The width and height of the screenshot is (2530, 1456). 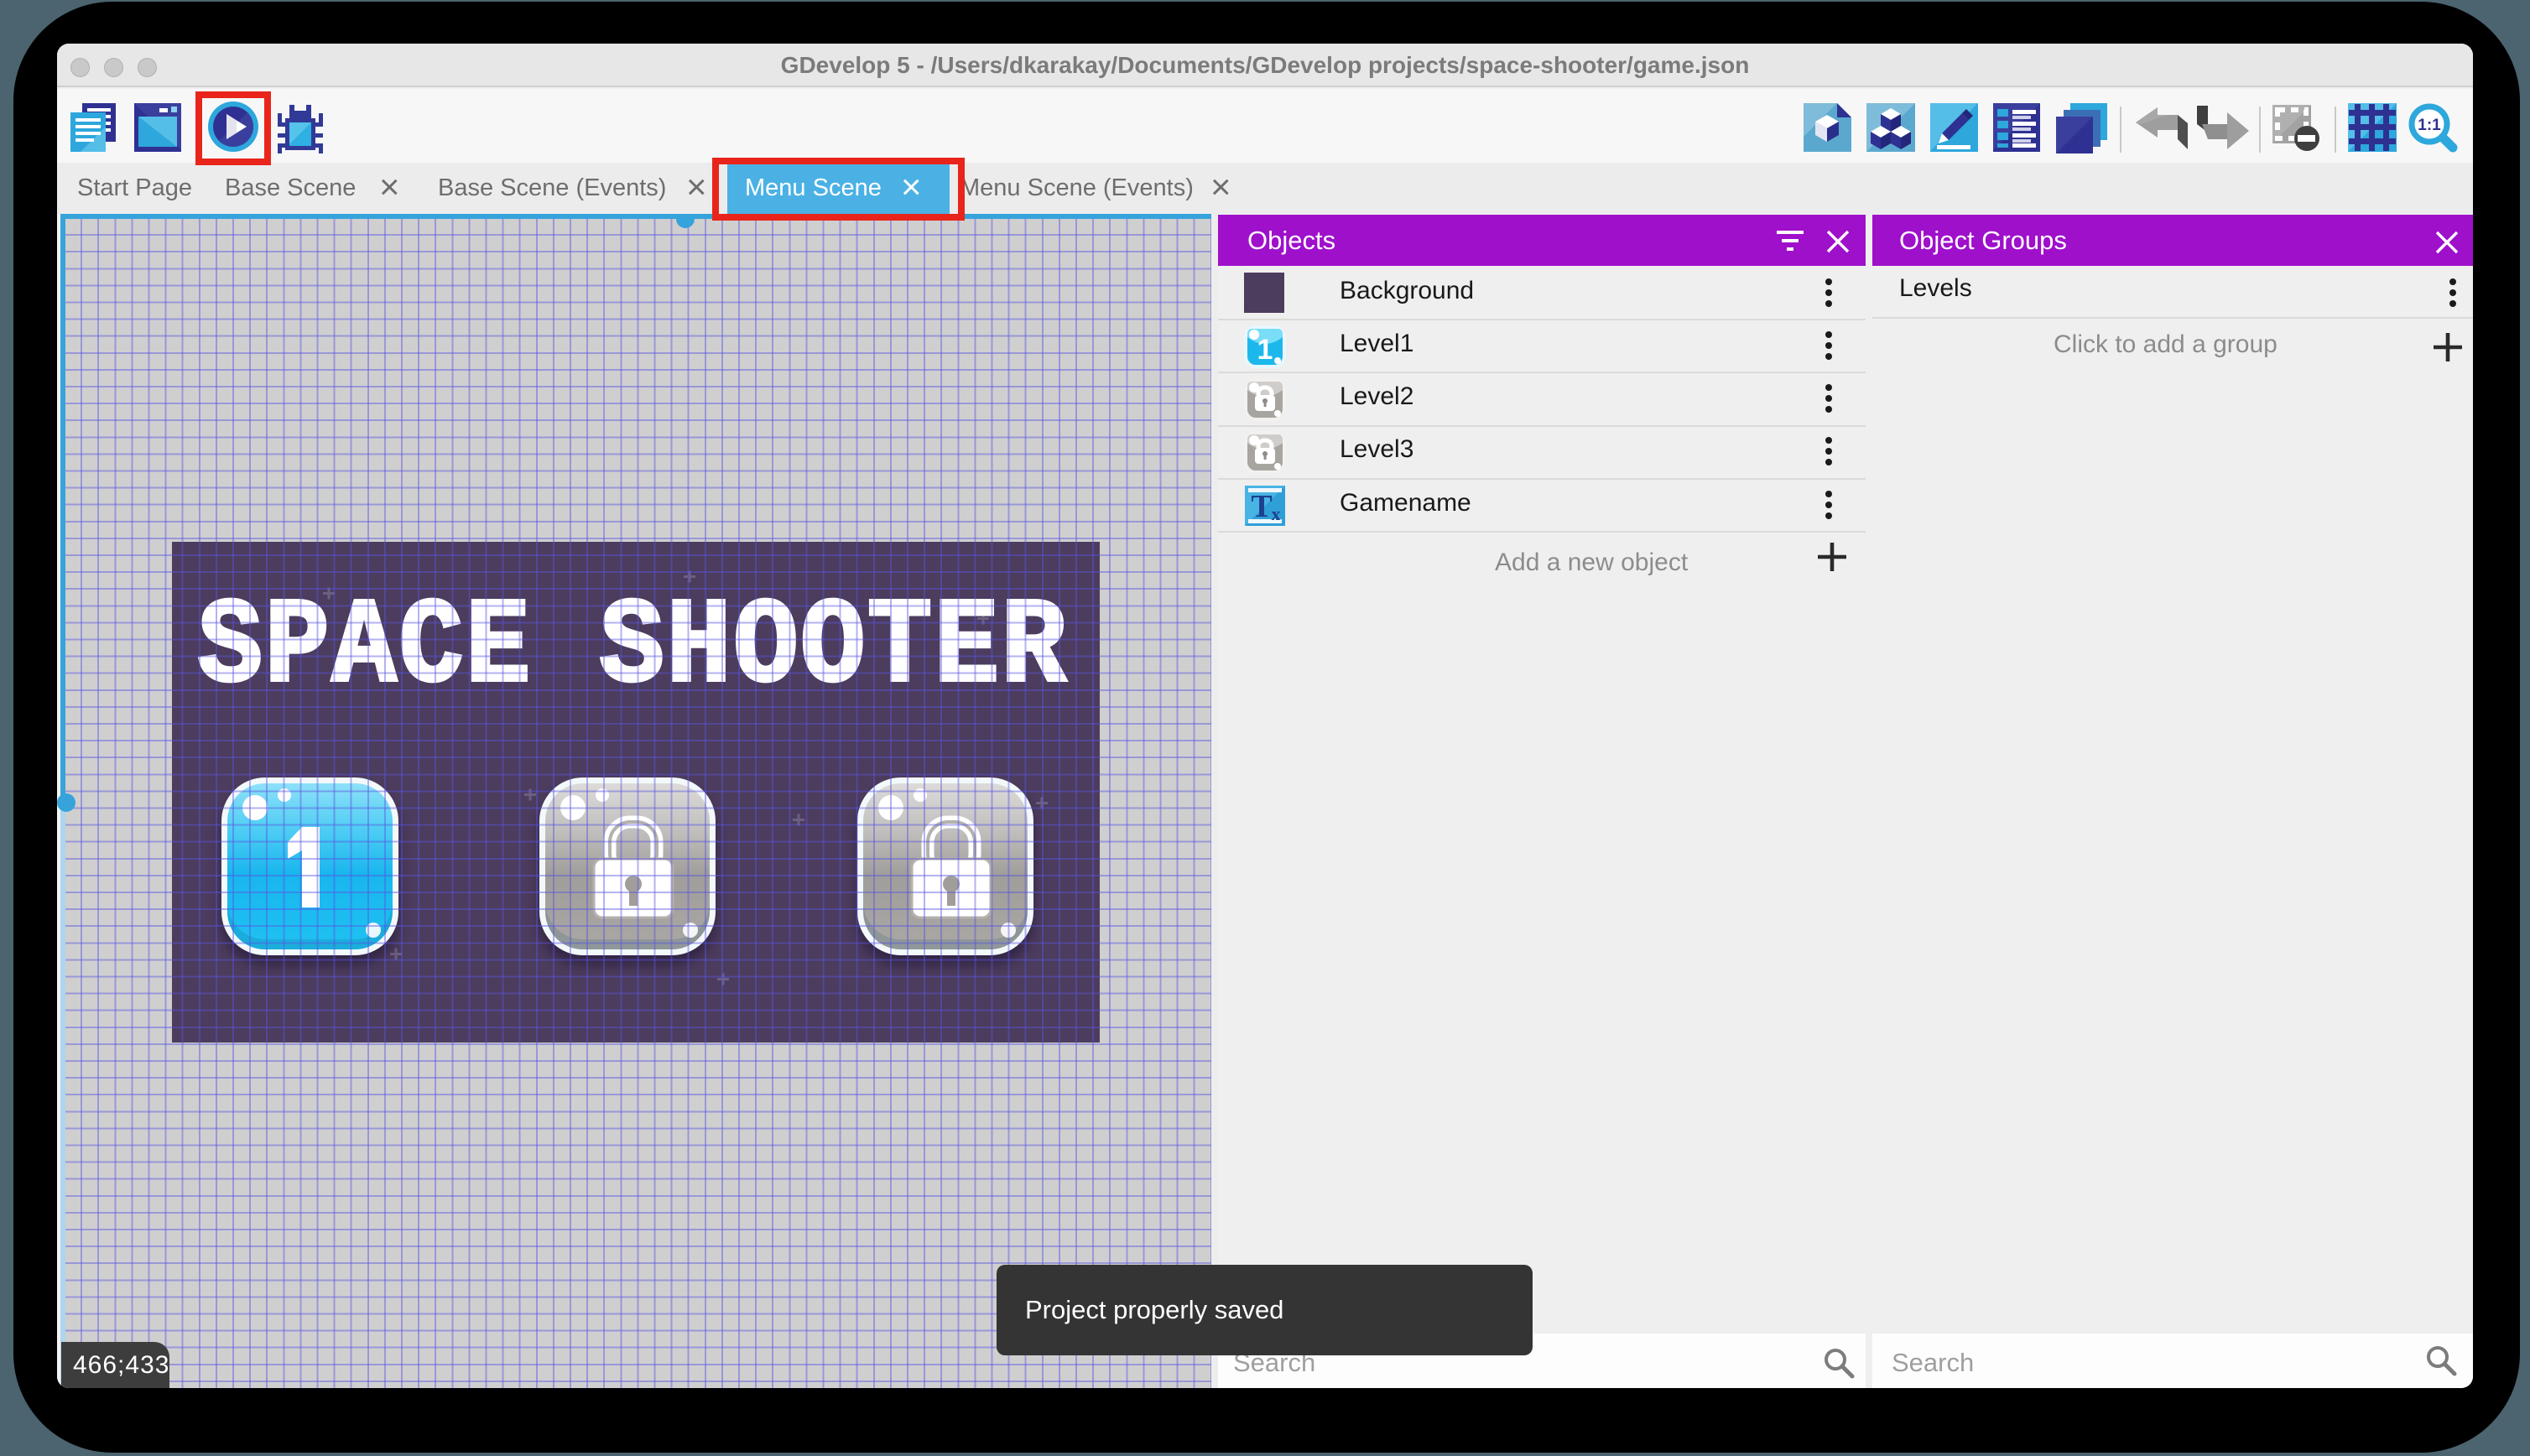 I want to click on svg-text: 1:1, so click(x=2429, y=125).